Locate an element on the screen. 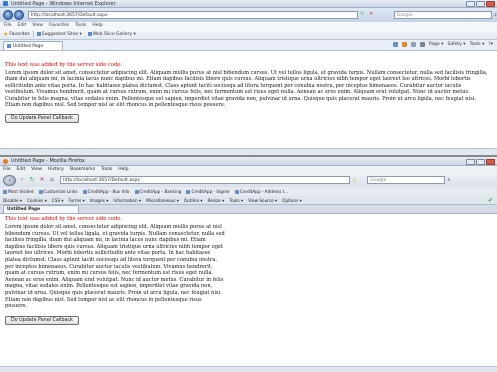  bookmark-label: Most Visited is located at coordinates (21, 191).